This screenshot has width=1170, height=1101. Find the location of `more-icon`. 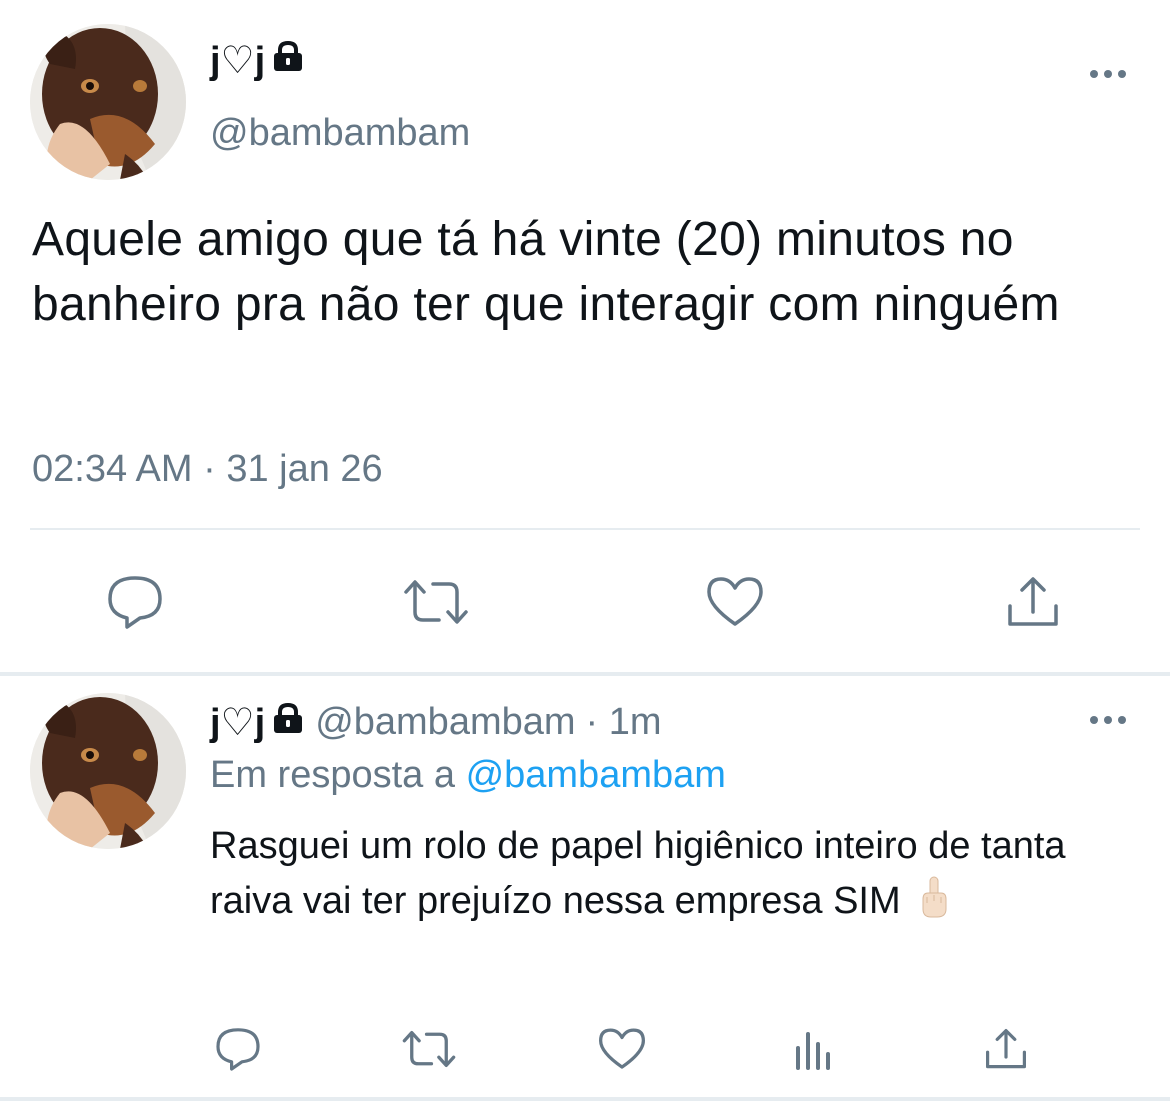

more-icon is located at coordinates (1108, 74).